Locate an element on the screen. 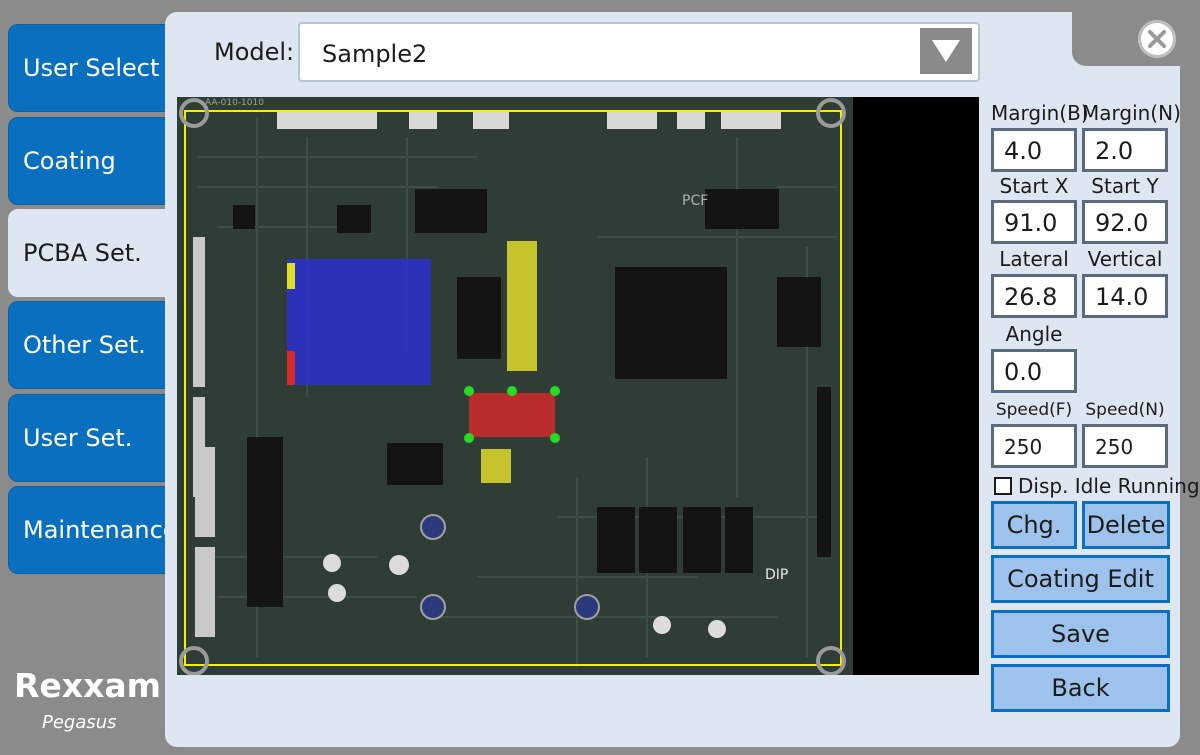  board-dip-text: DIP is located at coordinates (776, 575).